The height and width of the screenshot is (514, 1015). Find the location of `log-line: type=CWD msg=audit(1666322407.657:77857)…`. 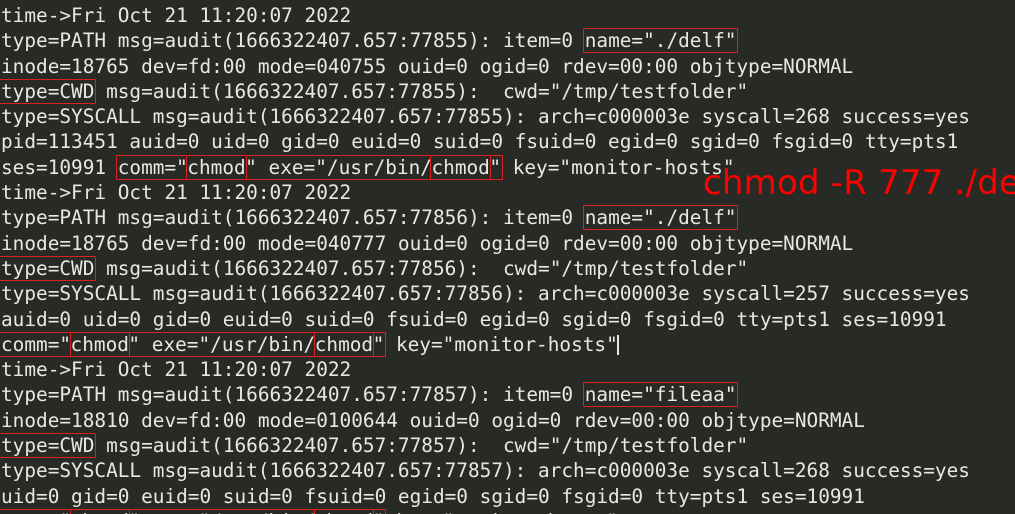

log-line: type=CWD msg=audit(1666322407.657:77857)… is located at coordinates (507, 446).